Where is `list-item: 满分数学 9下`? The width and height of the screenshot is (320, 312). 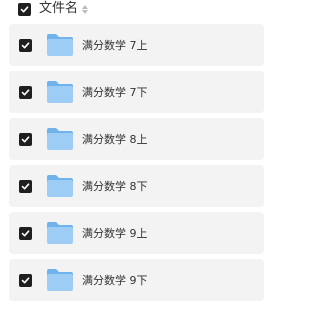
list-item: 满分数学 9下 is located at coordinates (136, 280).